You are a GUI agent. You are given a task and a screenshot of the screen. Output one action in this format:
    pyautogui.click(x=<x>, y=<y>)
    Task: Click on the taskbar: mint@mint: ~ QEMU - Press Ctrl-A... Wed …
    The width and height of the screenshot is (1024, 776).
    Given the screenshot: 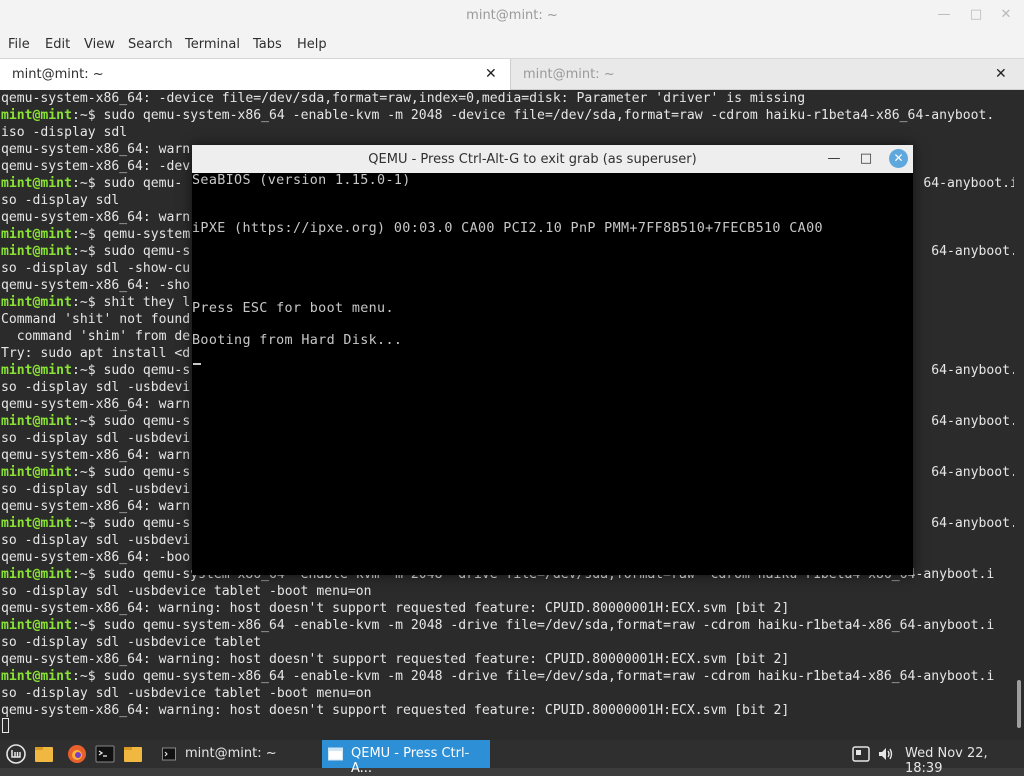 What is the action you would take?
    pyautogui.click(x=512, y=758)
    